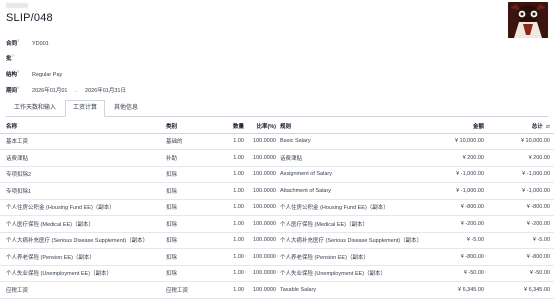  What do you see at coordinates (455, 158) in the screenshot?
I see `line-amount-cell: ¥ 200.00` at bounding box center [455, 158].